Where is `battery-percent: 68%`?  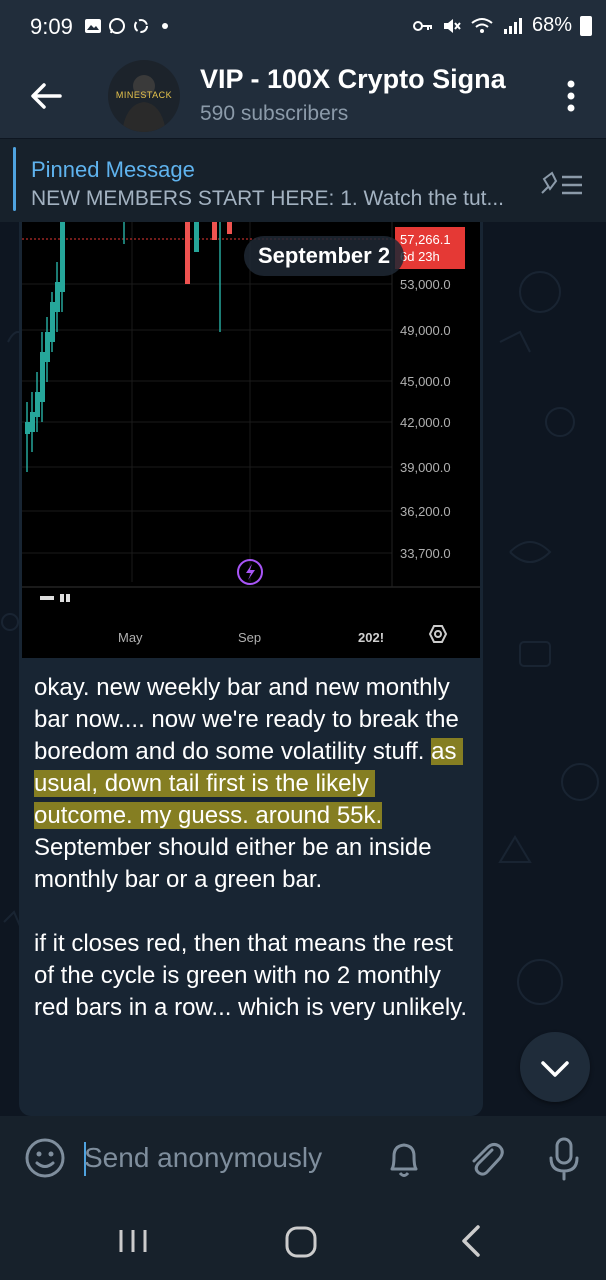 battery-percent: 68% is located at coordinates (551, 25).